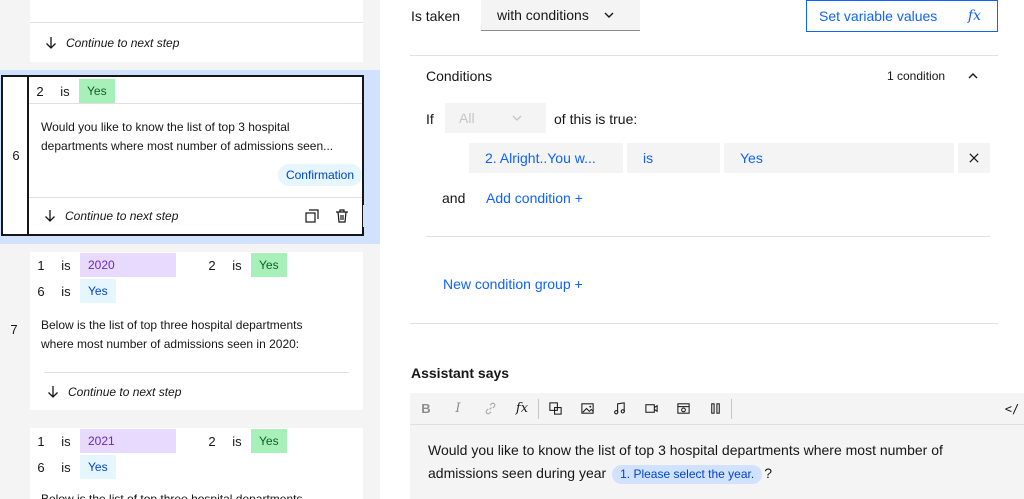 Image resolution: width=1024 pixels, height=499 pixels. I want to click on condition-operator: is, so click(673, 158).